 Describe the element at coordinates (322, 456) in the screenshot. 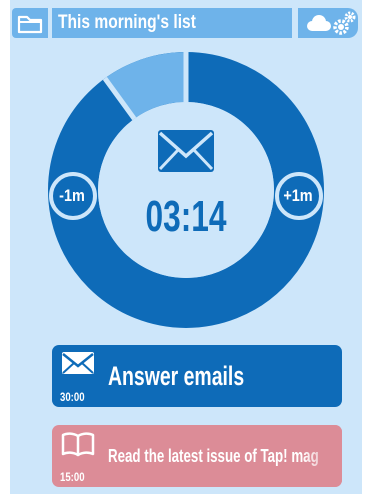

I see `fade-overlay` at that location.